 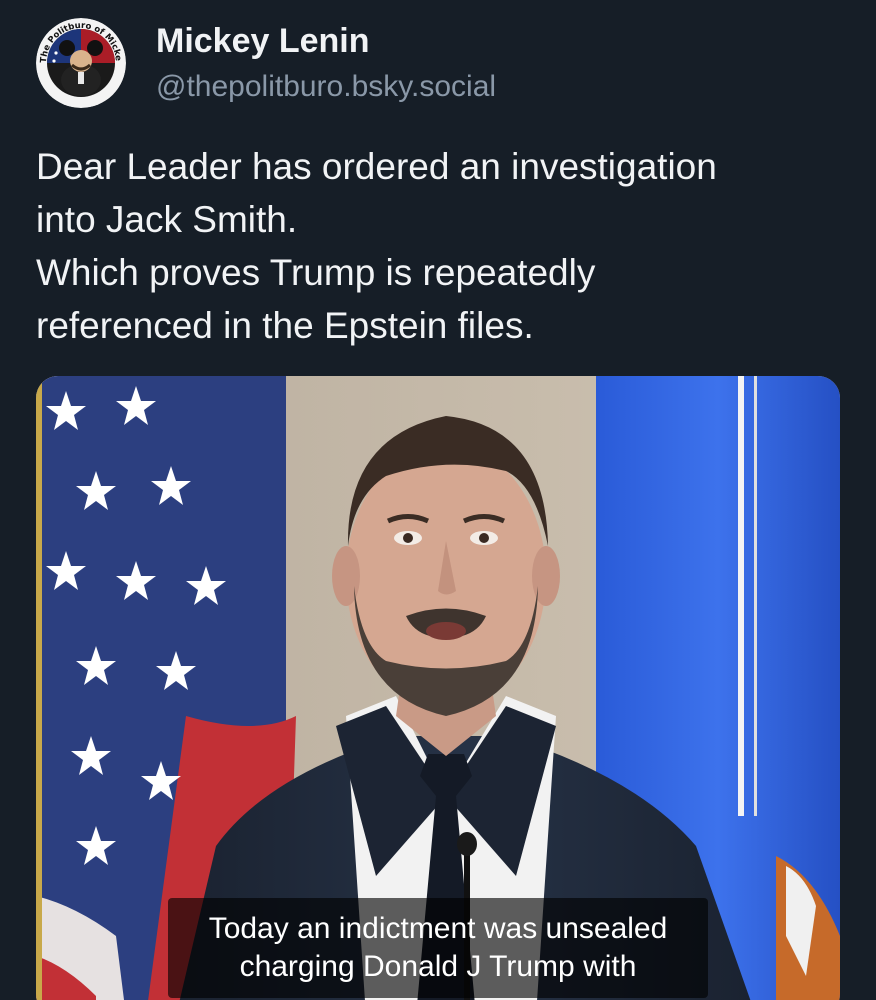 I want to click on politburo-mickey-avatar-icon: The Politburo of Mickey Mockery, so click(x=81, y=63).